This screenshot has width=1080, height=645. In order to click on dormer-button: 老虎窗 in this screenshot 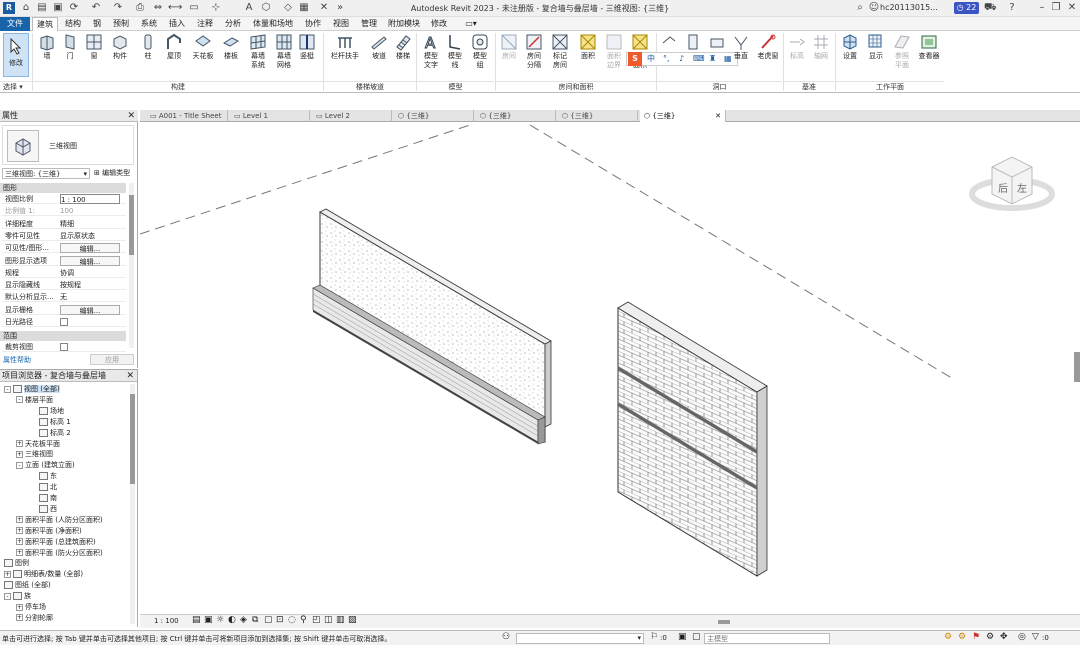, I will do `click(768, 47)`.